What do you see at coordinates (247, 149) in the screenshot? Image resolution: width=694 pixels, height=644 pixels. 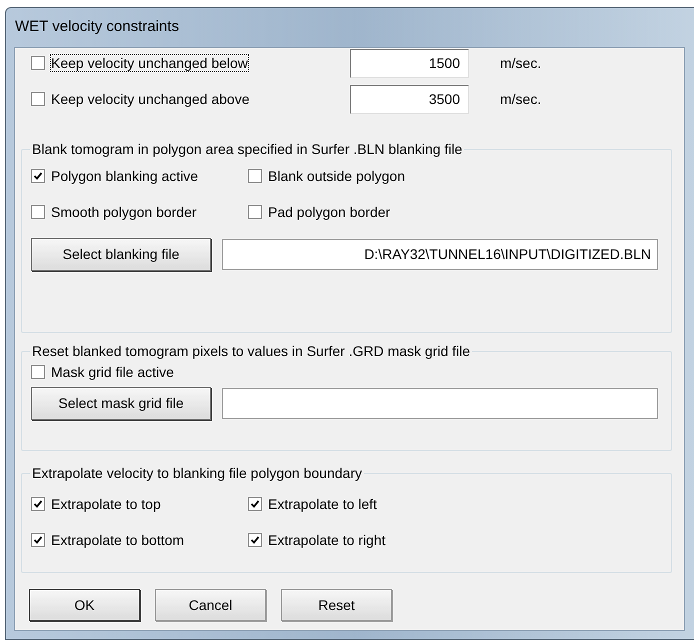 I see `group-title: Blank tomogram in polygon area specified in Surfer .BLN blanking file` at bounding box center [247, 149].